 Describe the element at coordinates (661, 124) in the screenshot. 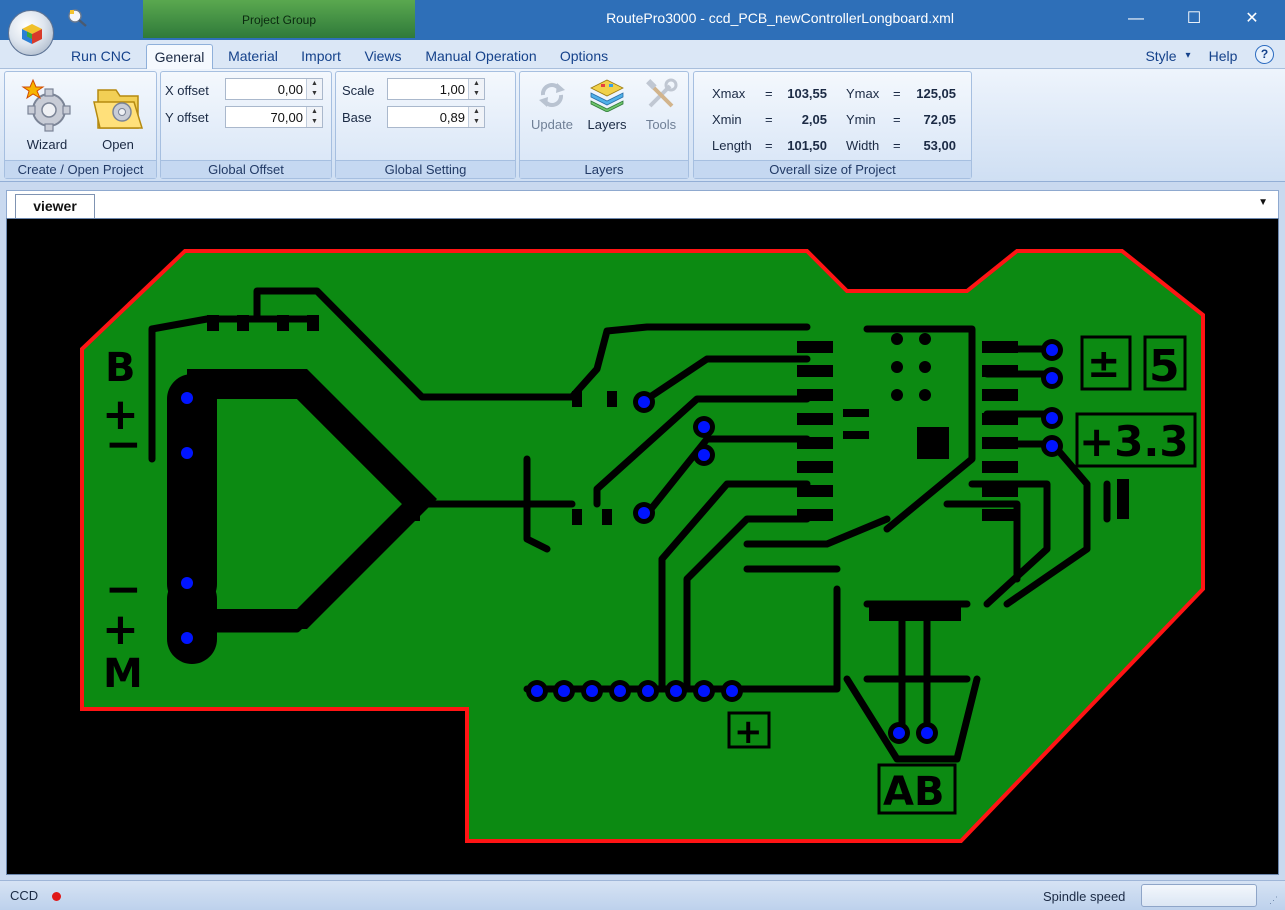

I see `tools-label: Tools` at that location.